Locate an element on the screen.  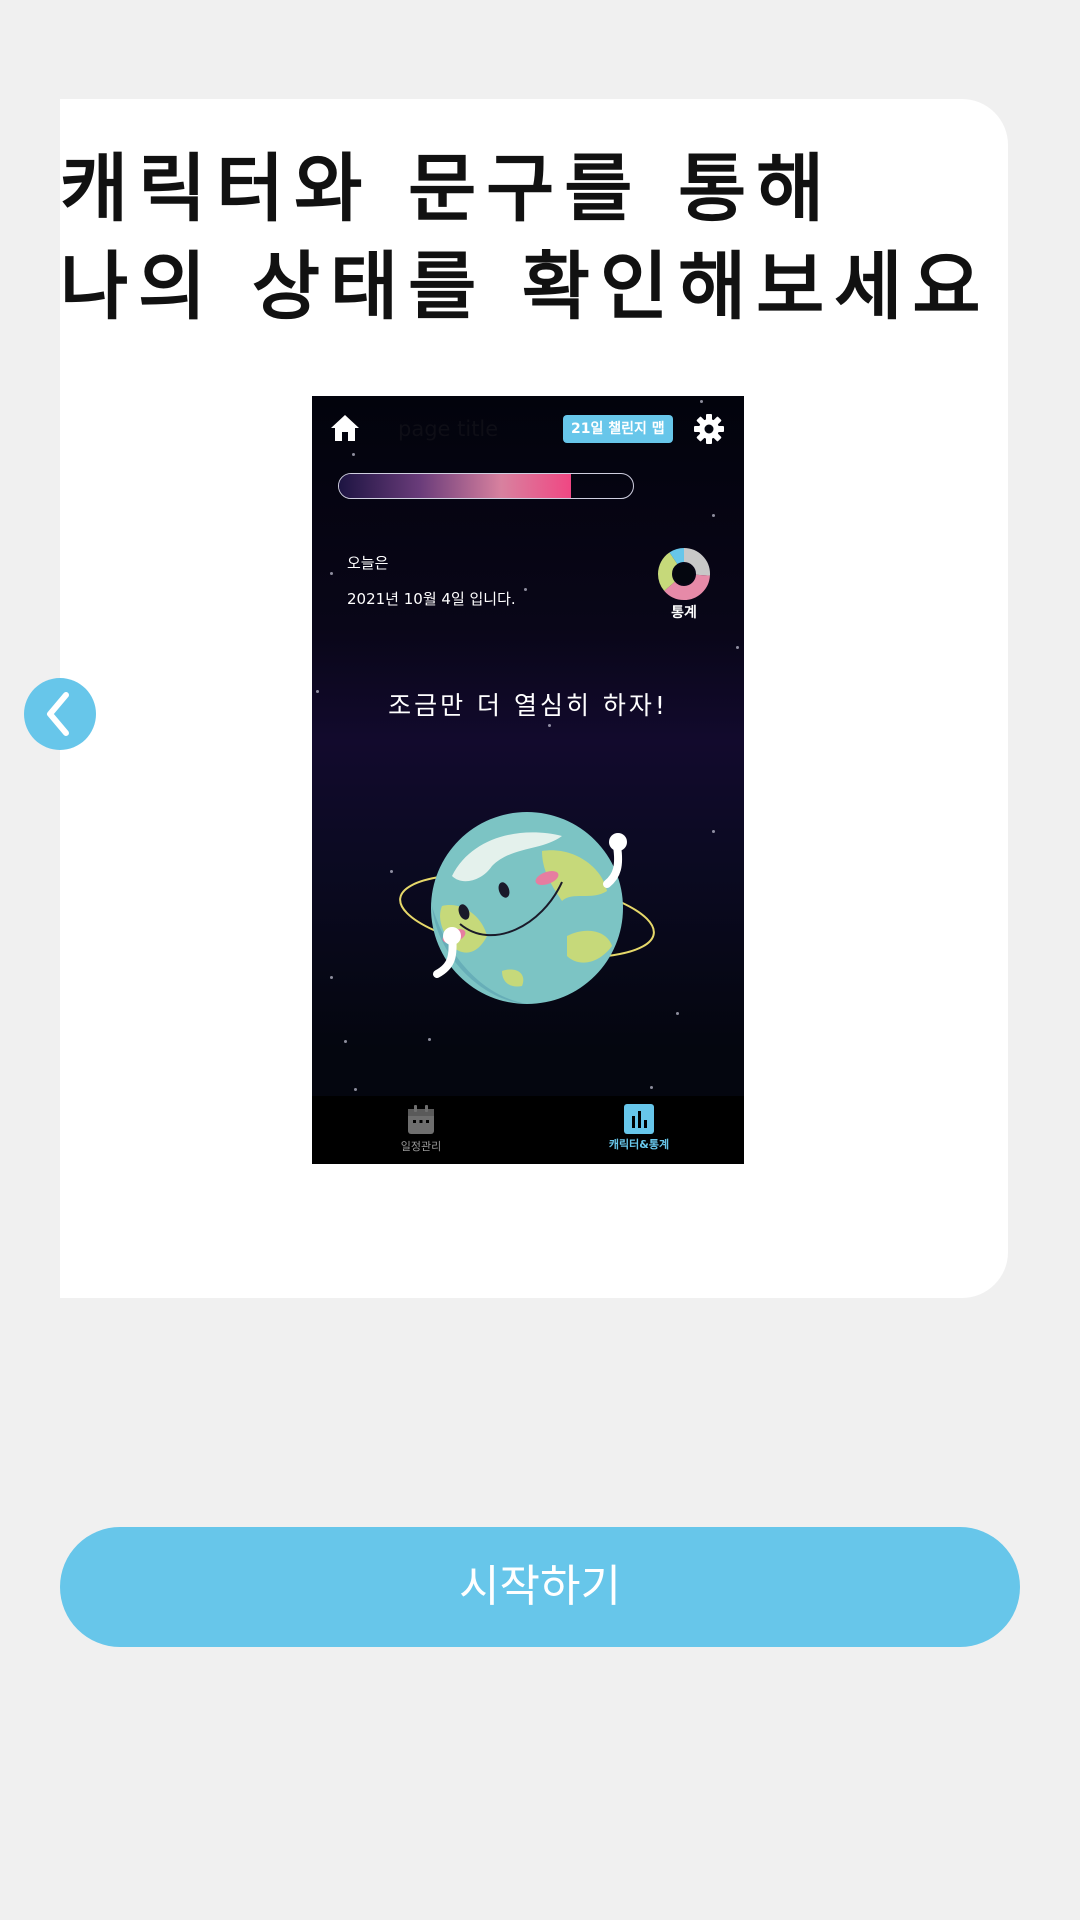
headline: 캐릭터와 문구를 통해 나의 상태를 확인해보세요 is located at coordinates (525, 238).